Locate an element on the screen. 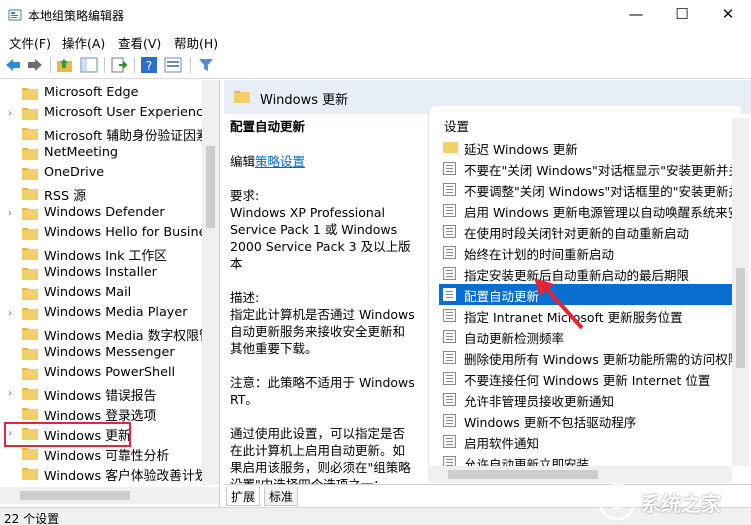  minimize-button: — is located at coordinates (636, 15).